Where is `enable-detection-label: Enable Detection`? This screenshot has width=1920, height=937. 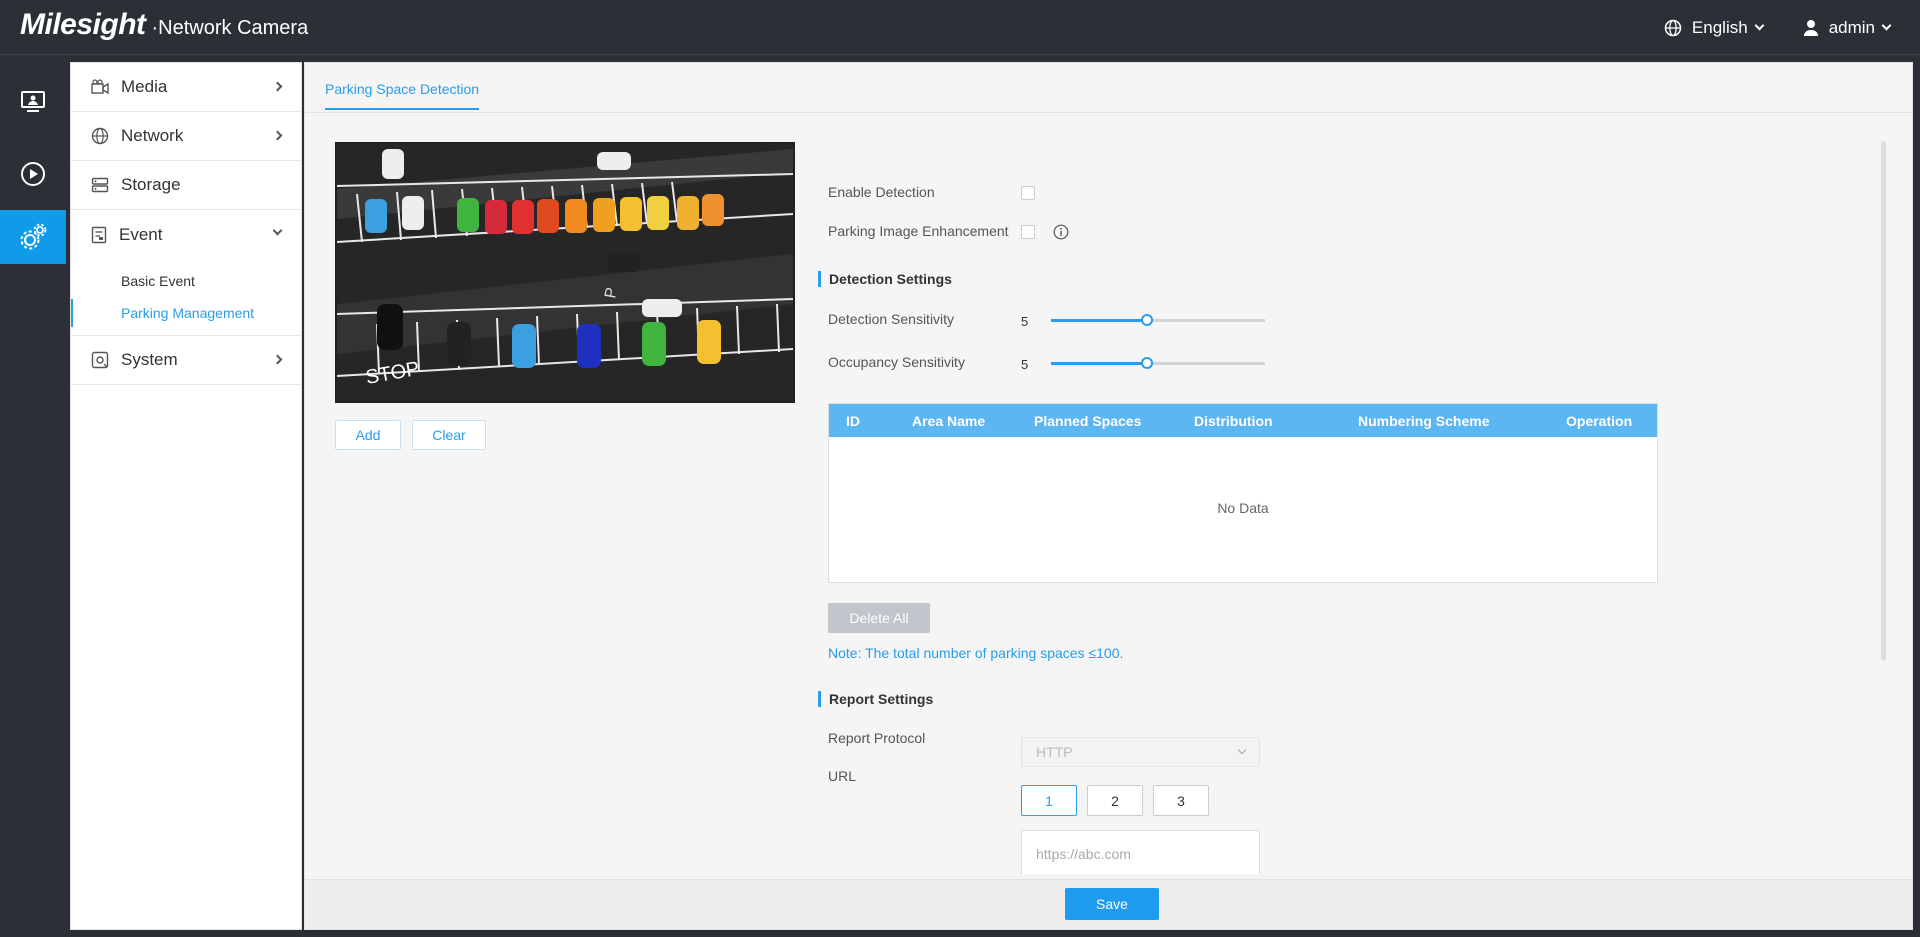
enable-detection-label: Enable Detection is located at coordinates (881, 192).